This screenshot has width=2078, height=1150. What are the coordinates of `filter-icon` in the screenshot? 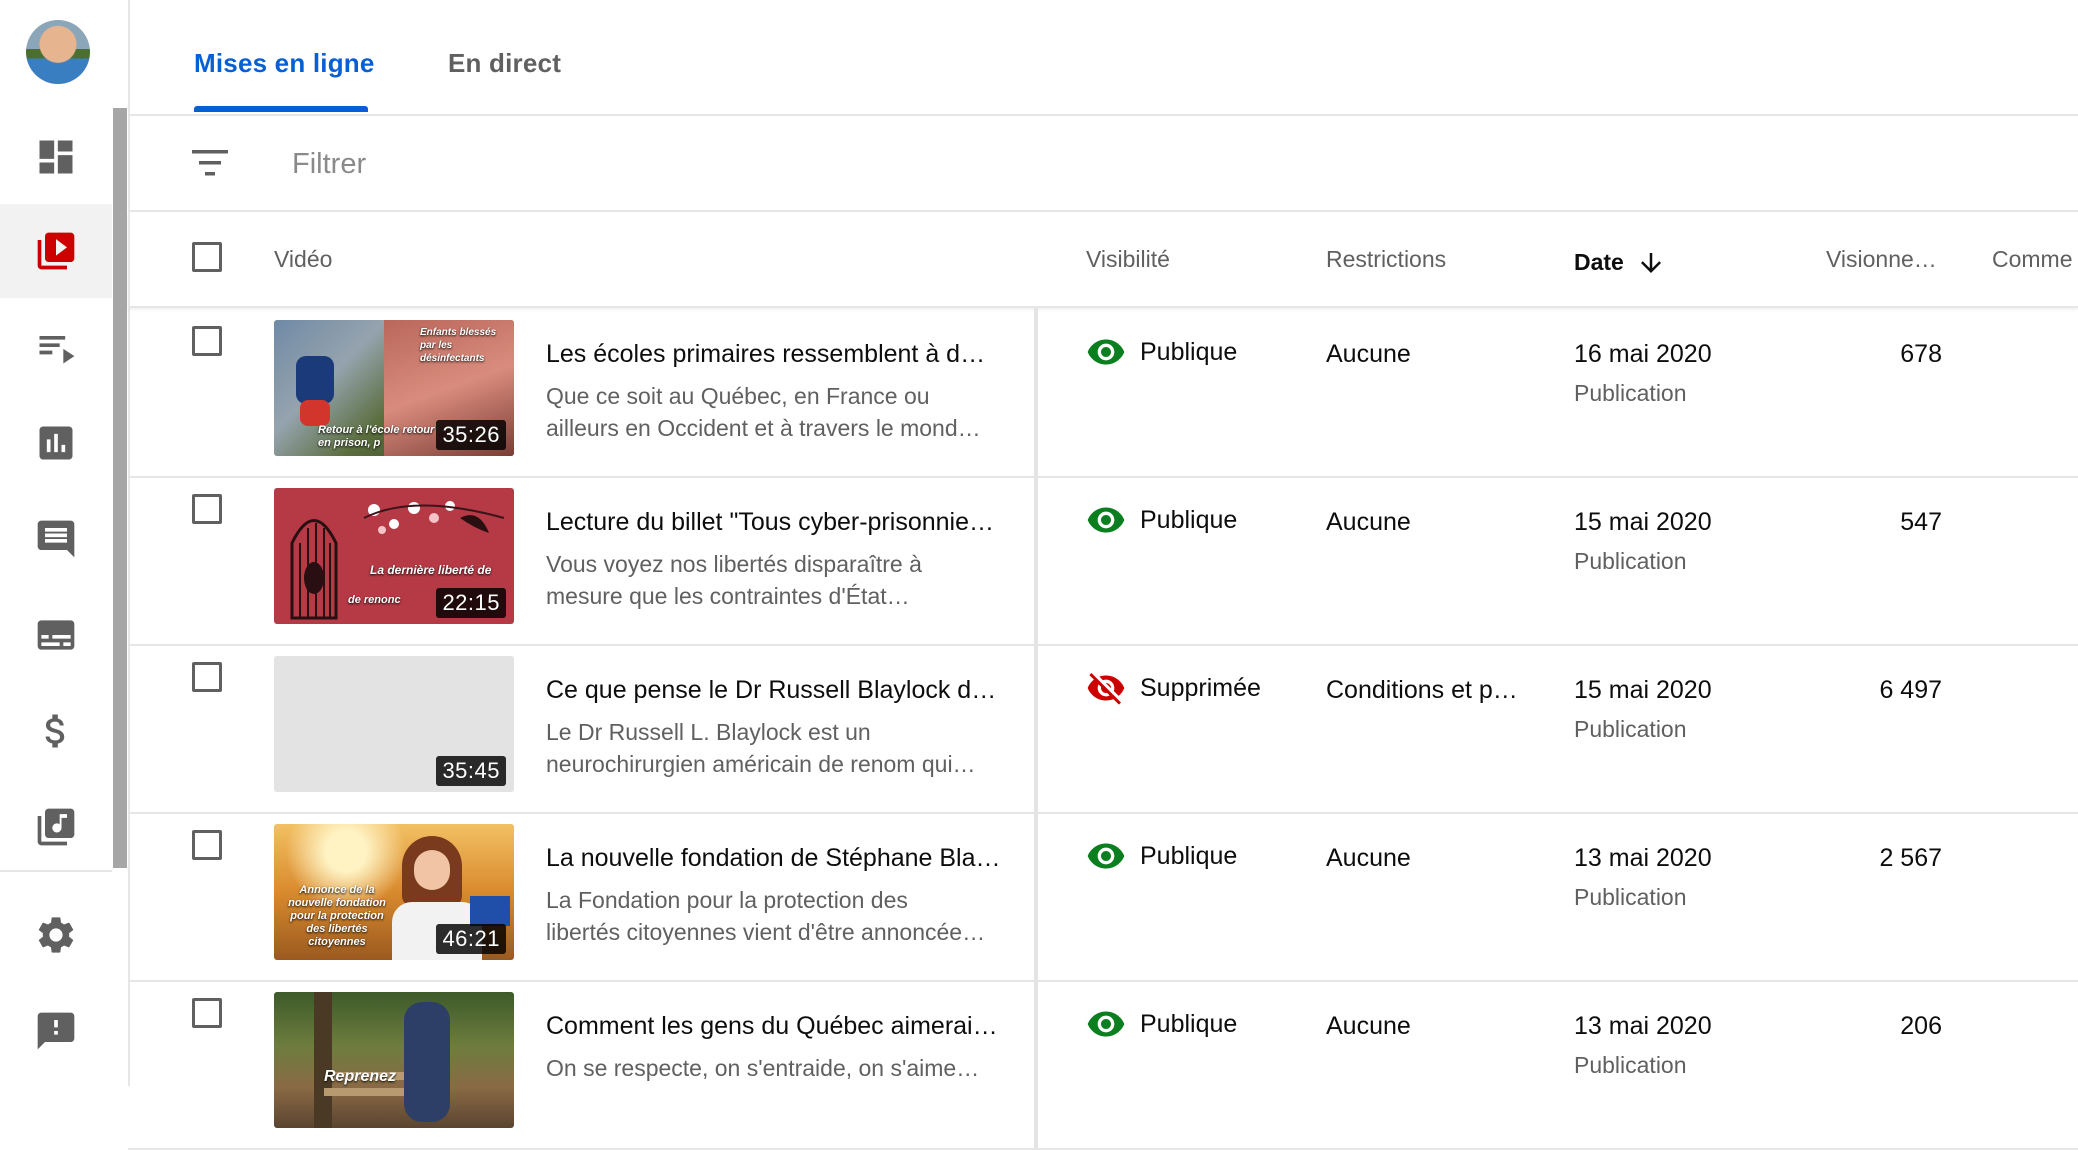 It's located at (210, 163).